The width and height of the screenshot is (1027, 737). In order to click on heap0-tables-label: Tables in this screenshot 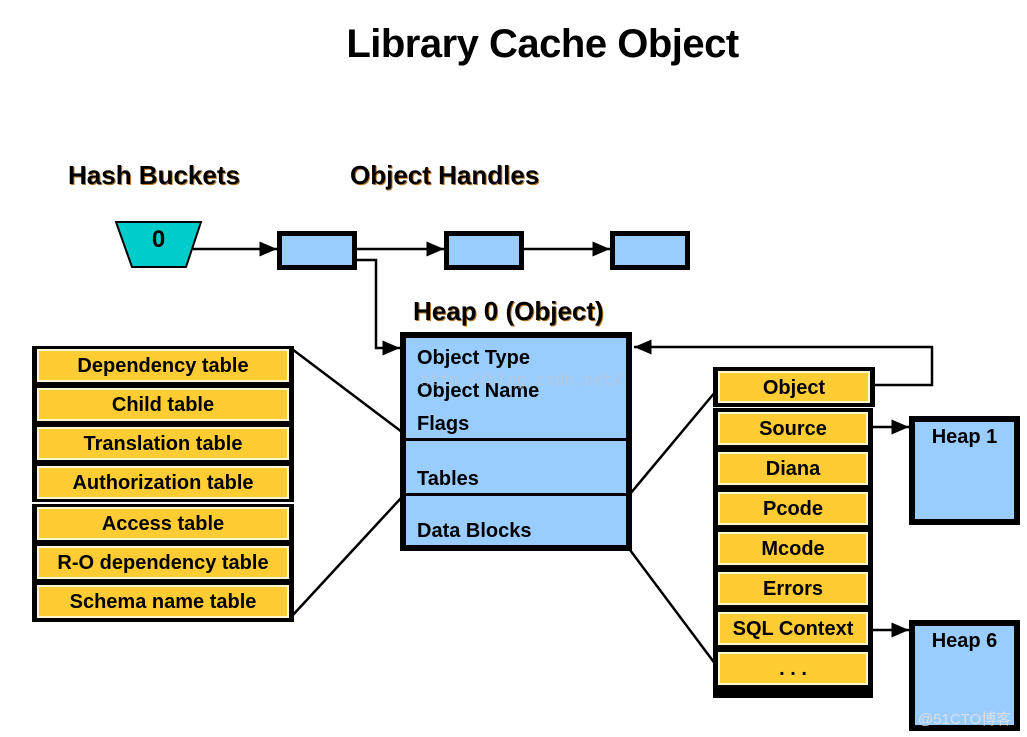, I will do `click(448, 479)`.